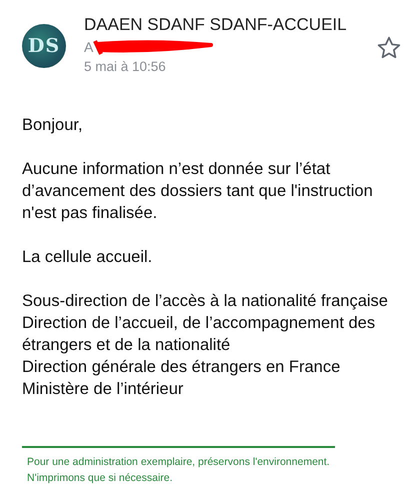  What do you see at coordinates (44, 46) in the screenshot?
I see `avatar-logo: DS` at bounding box center [44, 46].